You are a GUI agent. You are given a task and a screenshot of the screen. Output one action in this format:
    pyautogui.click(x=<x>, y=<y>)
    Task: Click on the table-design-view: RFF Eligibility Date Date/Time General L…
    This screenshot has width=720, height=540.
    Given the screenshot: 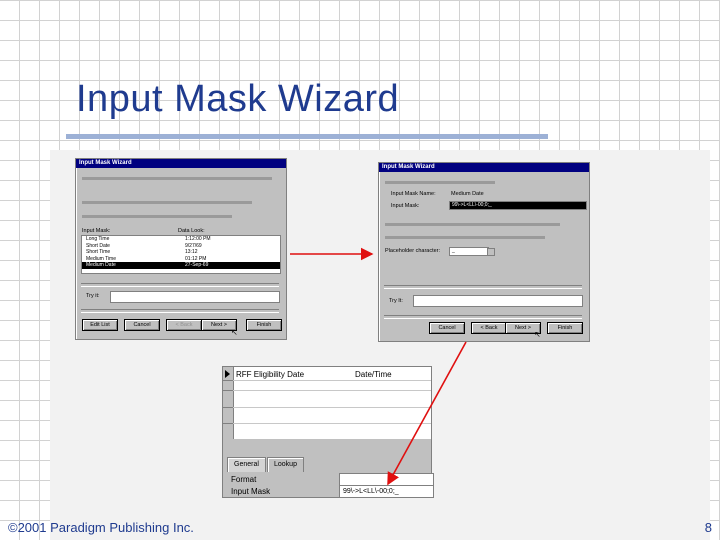 What is the action you would take?
    pyautogui.click(x=328, y=432)
    